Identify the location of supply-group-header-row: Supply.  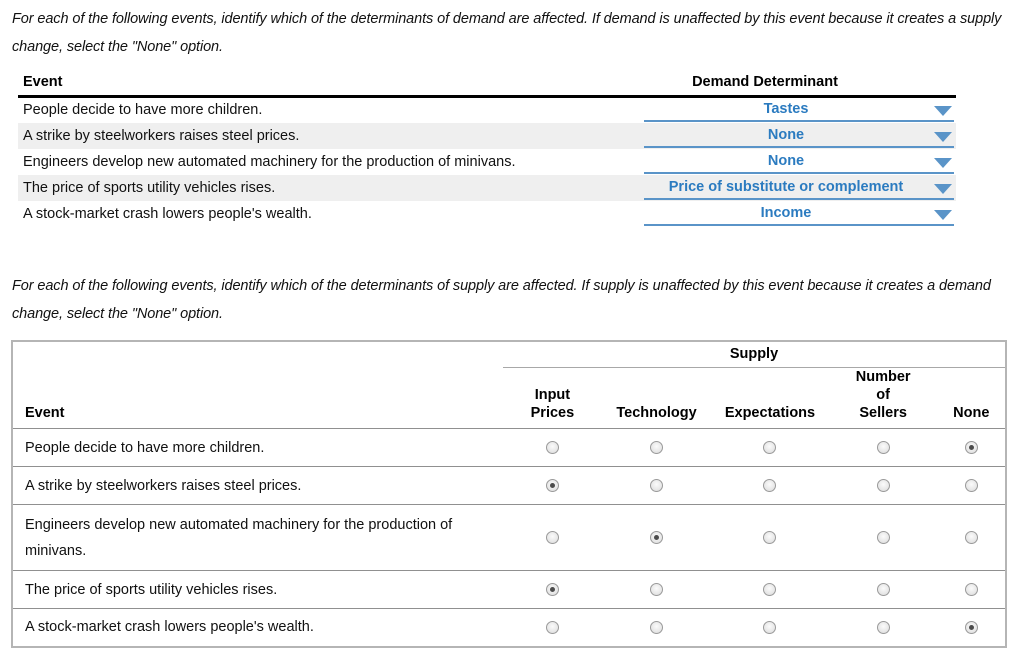
(509, 354).